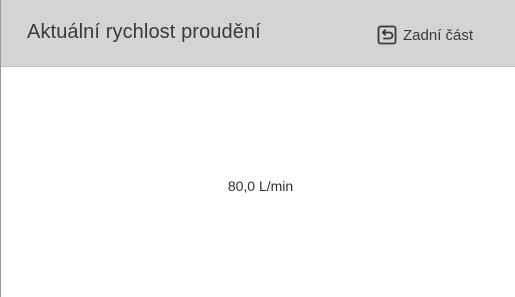 The width and height of the screenshot is (515, 297). Describe the element at coordinates (438, 35) in the screenshot. I see `back-button-label: Zadní část` at that location.